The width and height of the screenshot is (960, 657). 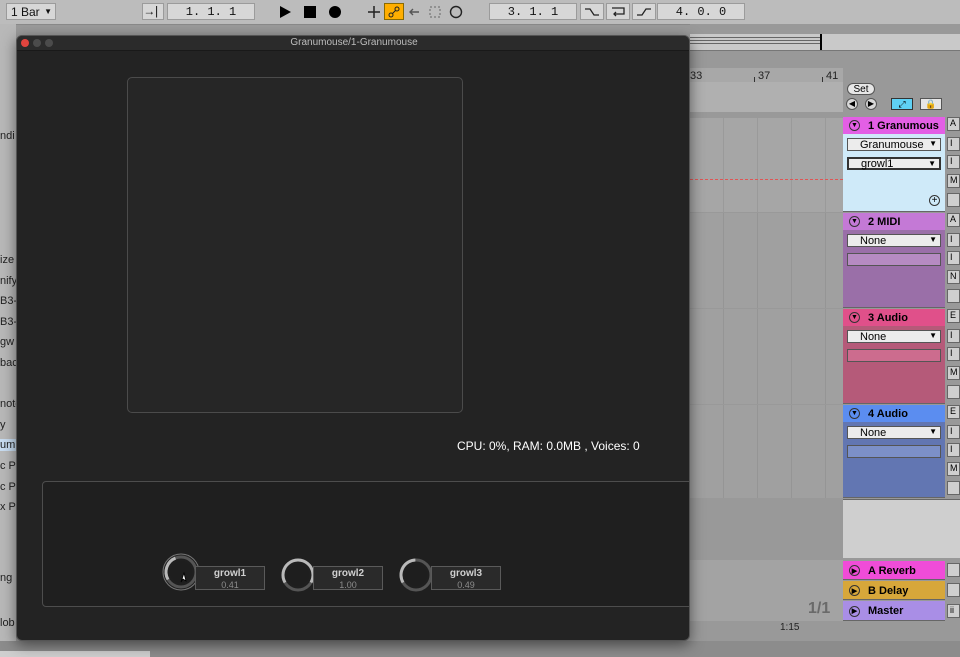 I want to click on punch-in-icon, so click(x=592, y=11).